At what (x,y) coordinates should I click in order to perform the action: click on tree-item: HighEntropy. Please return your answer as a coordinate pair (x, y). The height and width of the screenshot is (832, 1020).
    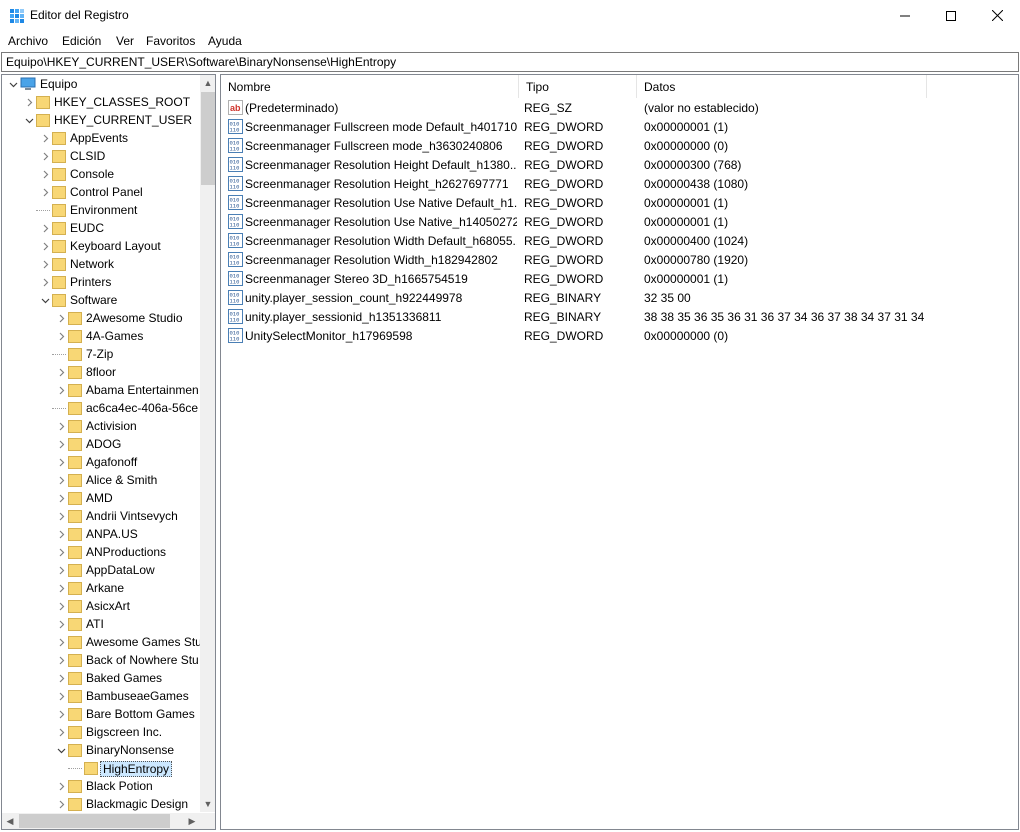
    Looking at the image, I should click on (101, 768).